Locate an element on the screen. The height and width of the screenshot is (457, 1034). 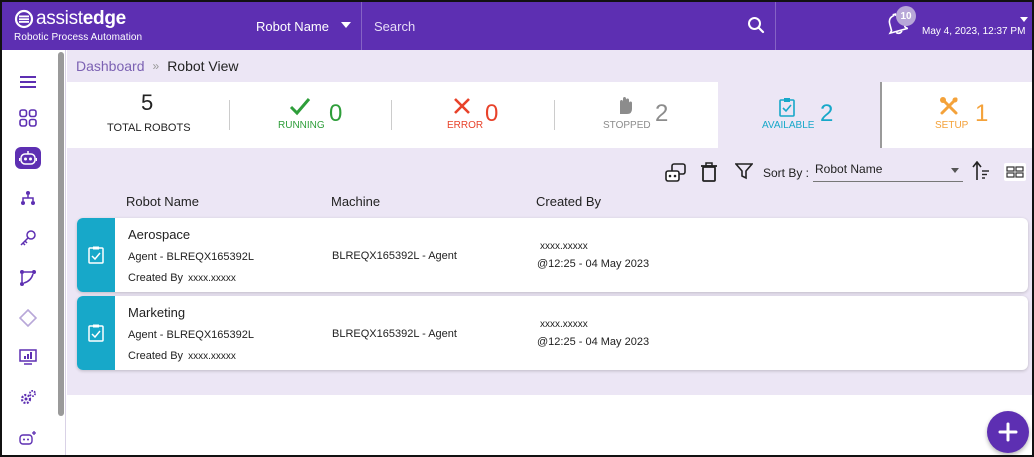
breadcrumb-dashboard-link: Dashboard is located at coordinates (110, 66).